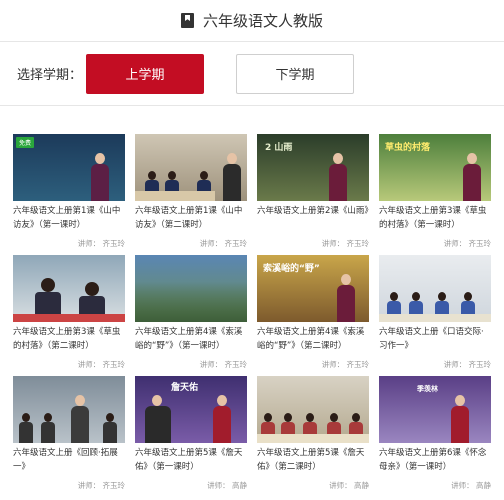 The height and width of the screenshot is (500, 504). I want to click on video-title: 六年级语文上册第4课《索溪峪的“野”》（第二课时）, so click(313, 339).